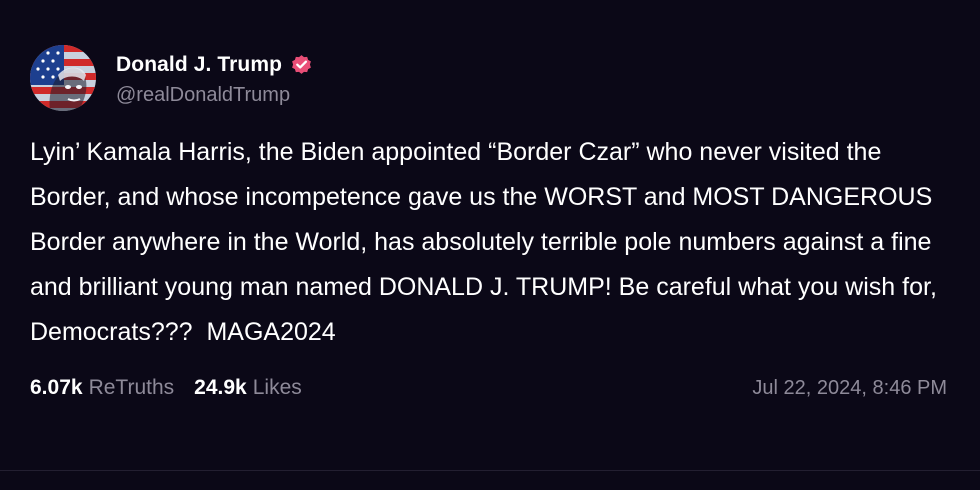  What do you see at coordinates (199, 65) in the screenshot?
I see `author-display-name: Donald J. Trump` at bounding box center [199, 65].